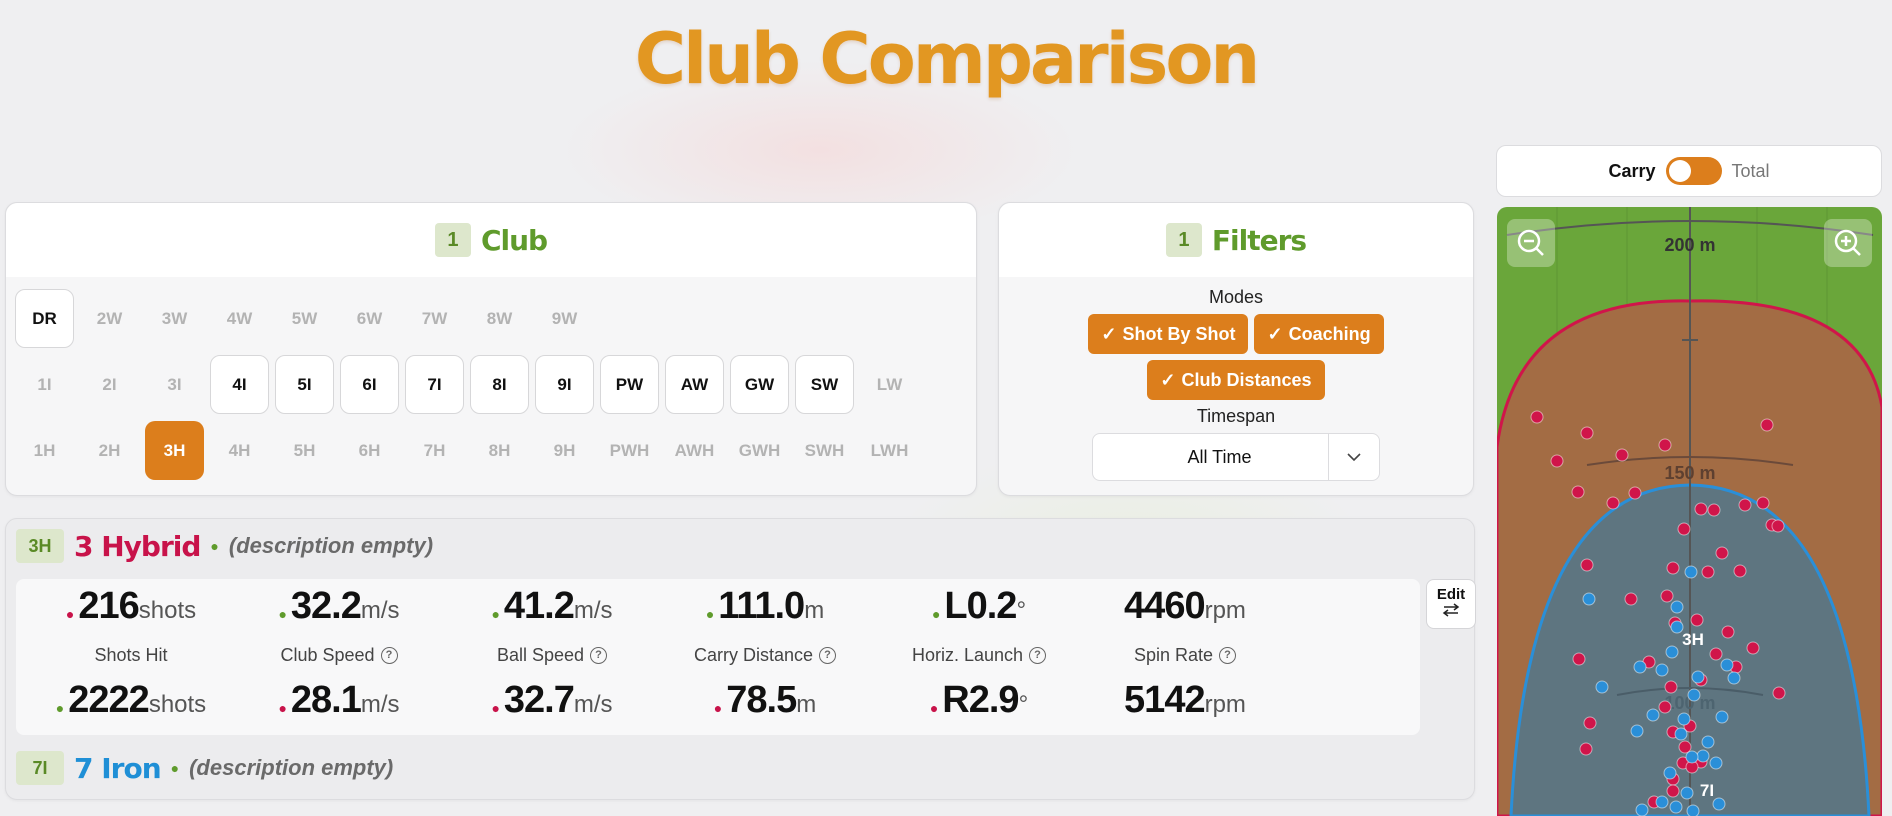 The height and width of the screenshot is (816, 1892). What do you see at coordinates (1185, 606) in the screenshot?
I see `stat-value-top: 4460rpm` at bounding box center [1185, 606].